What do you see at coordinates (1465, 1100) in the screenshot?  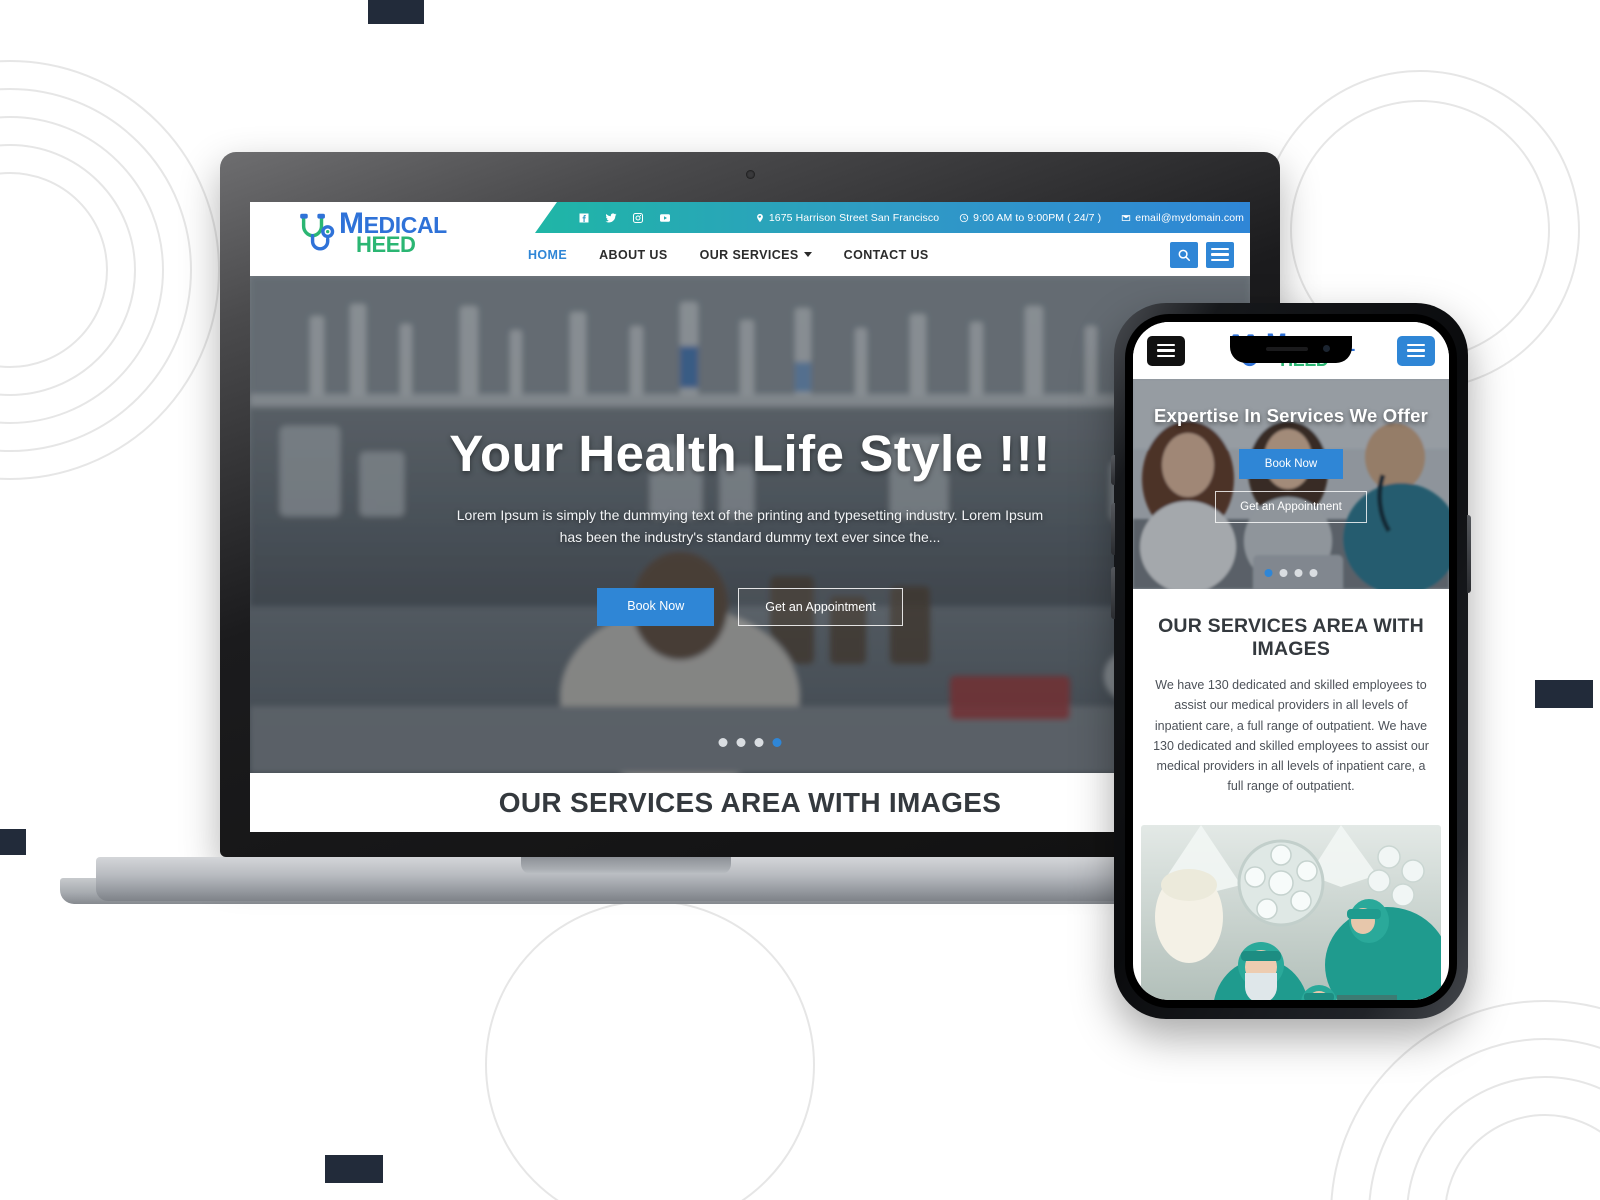 I see `decor-rings-bottom-right` at bounding box center [1465, 1100].